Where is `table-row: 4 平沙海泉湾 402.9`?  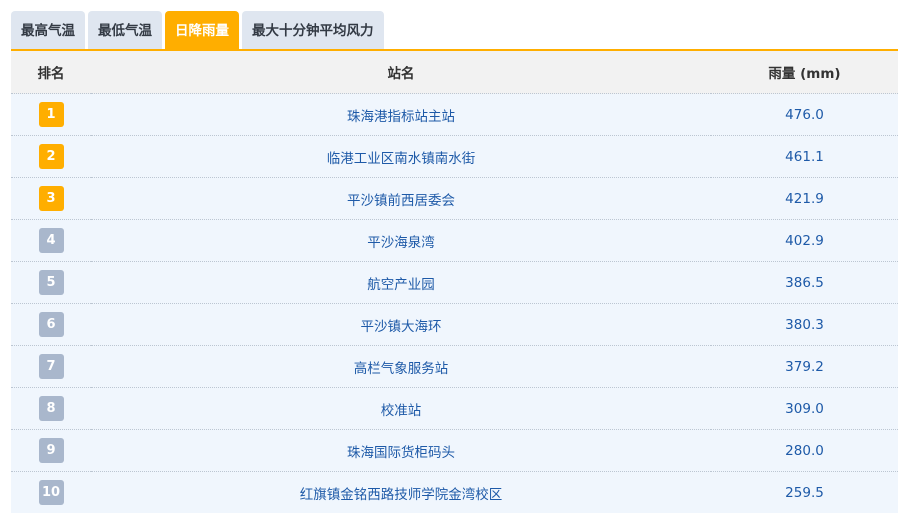 table-row: 4 平沙海泉湾 402.9 is located at coordinates (454, 240).